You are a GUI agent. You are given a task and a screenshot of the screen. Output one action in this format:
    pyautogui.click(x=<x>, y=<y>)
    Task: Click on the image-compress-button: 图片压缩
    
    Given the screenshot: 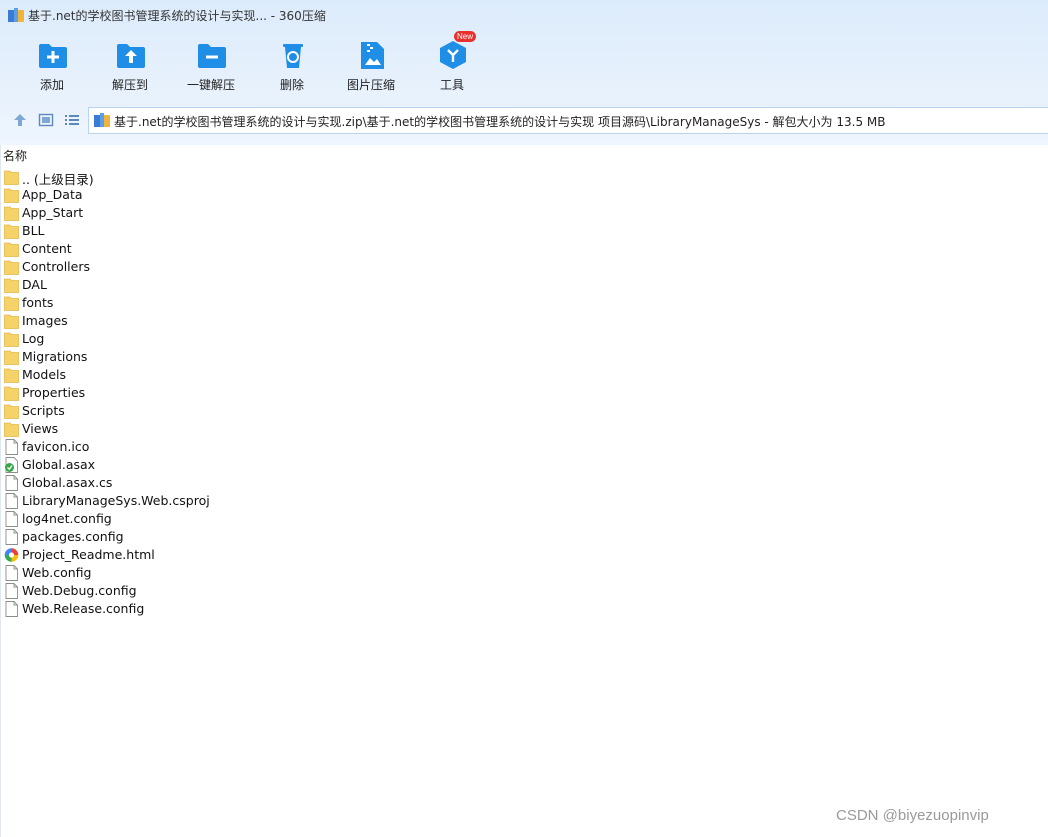 What is the action you would take?
    pyautogui.click(x=371, y=65)
    